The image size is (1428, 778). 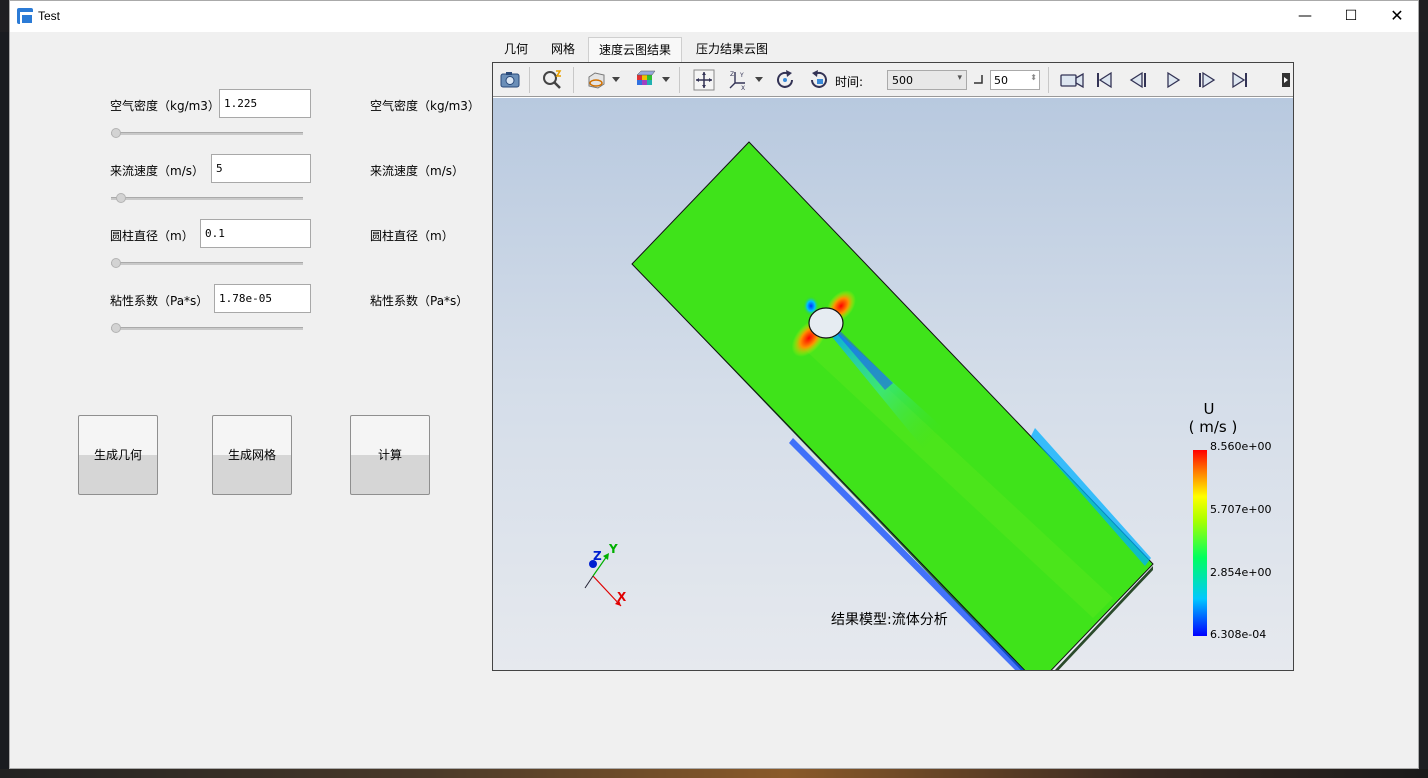 I want to click on play-icon, so click(x=1173, y=80).